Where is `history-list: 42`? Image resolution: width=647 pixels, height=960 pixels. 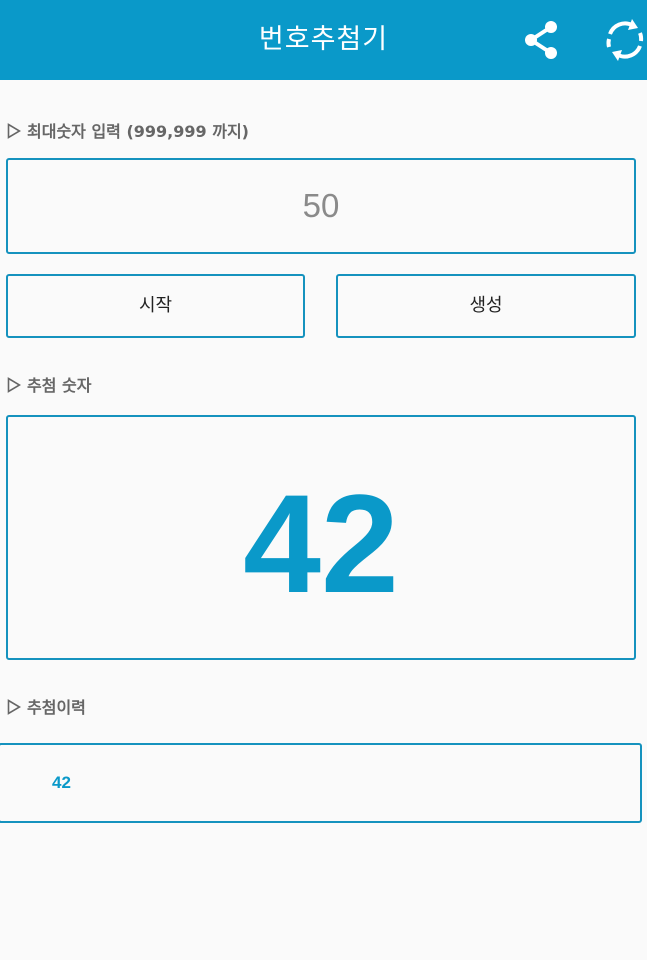
history-list: 42 is located at coordinates (321, 783).